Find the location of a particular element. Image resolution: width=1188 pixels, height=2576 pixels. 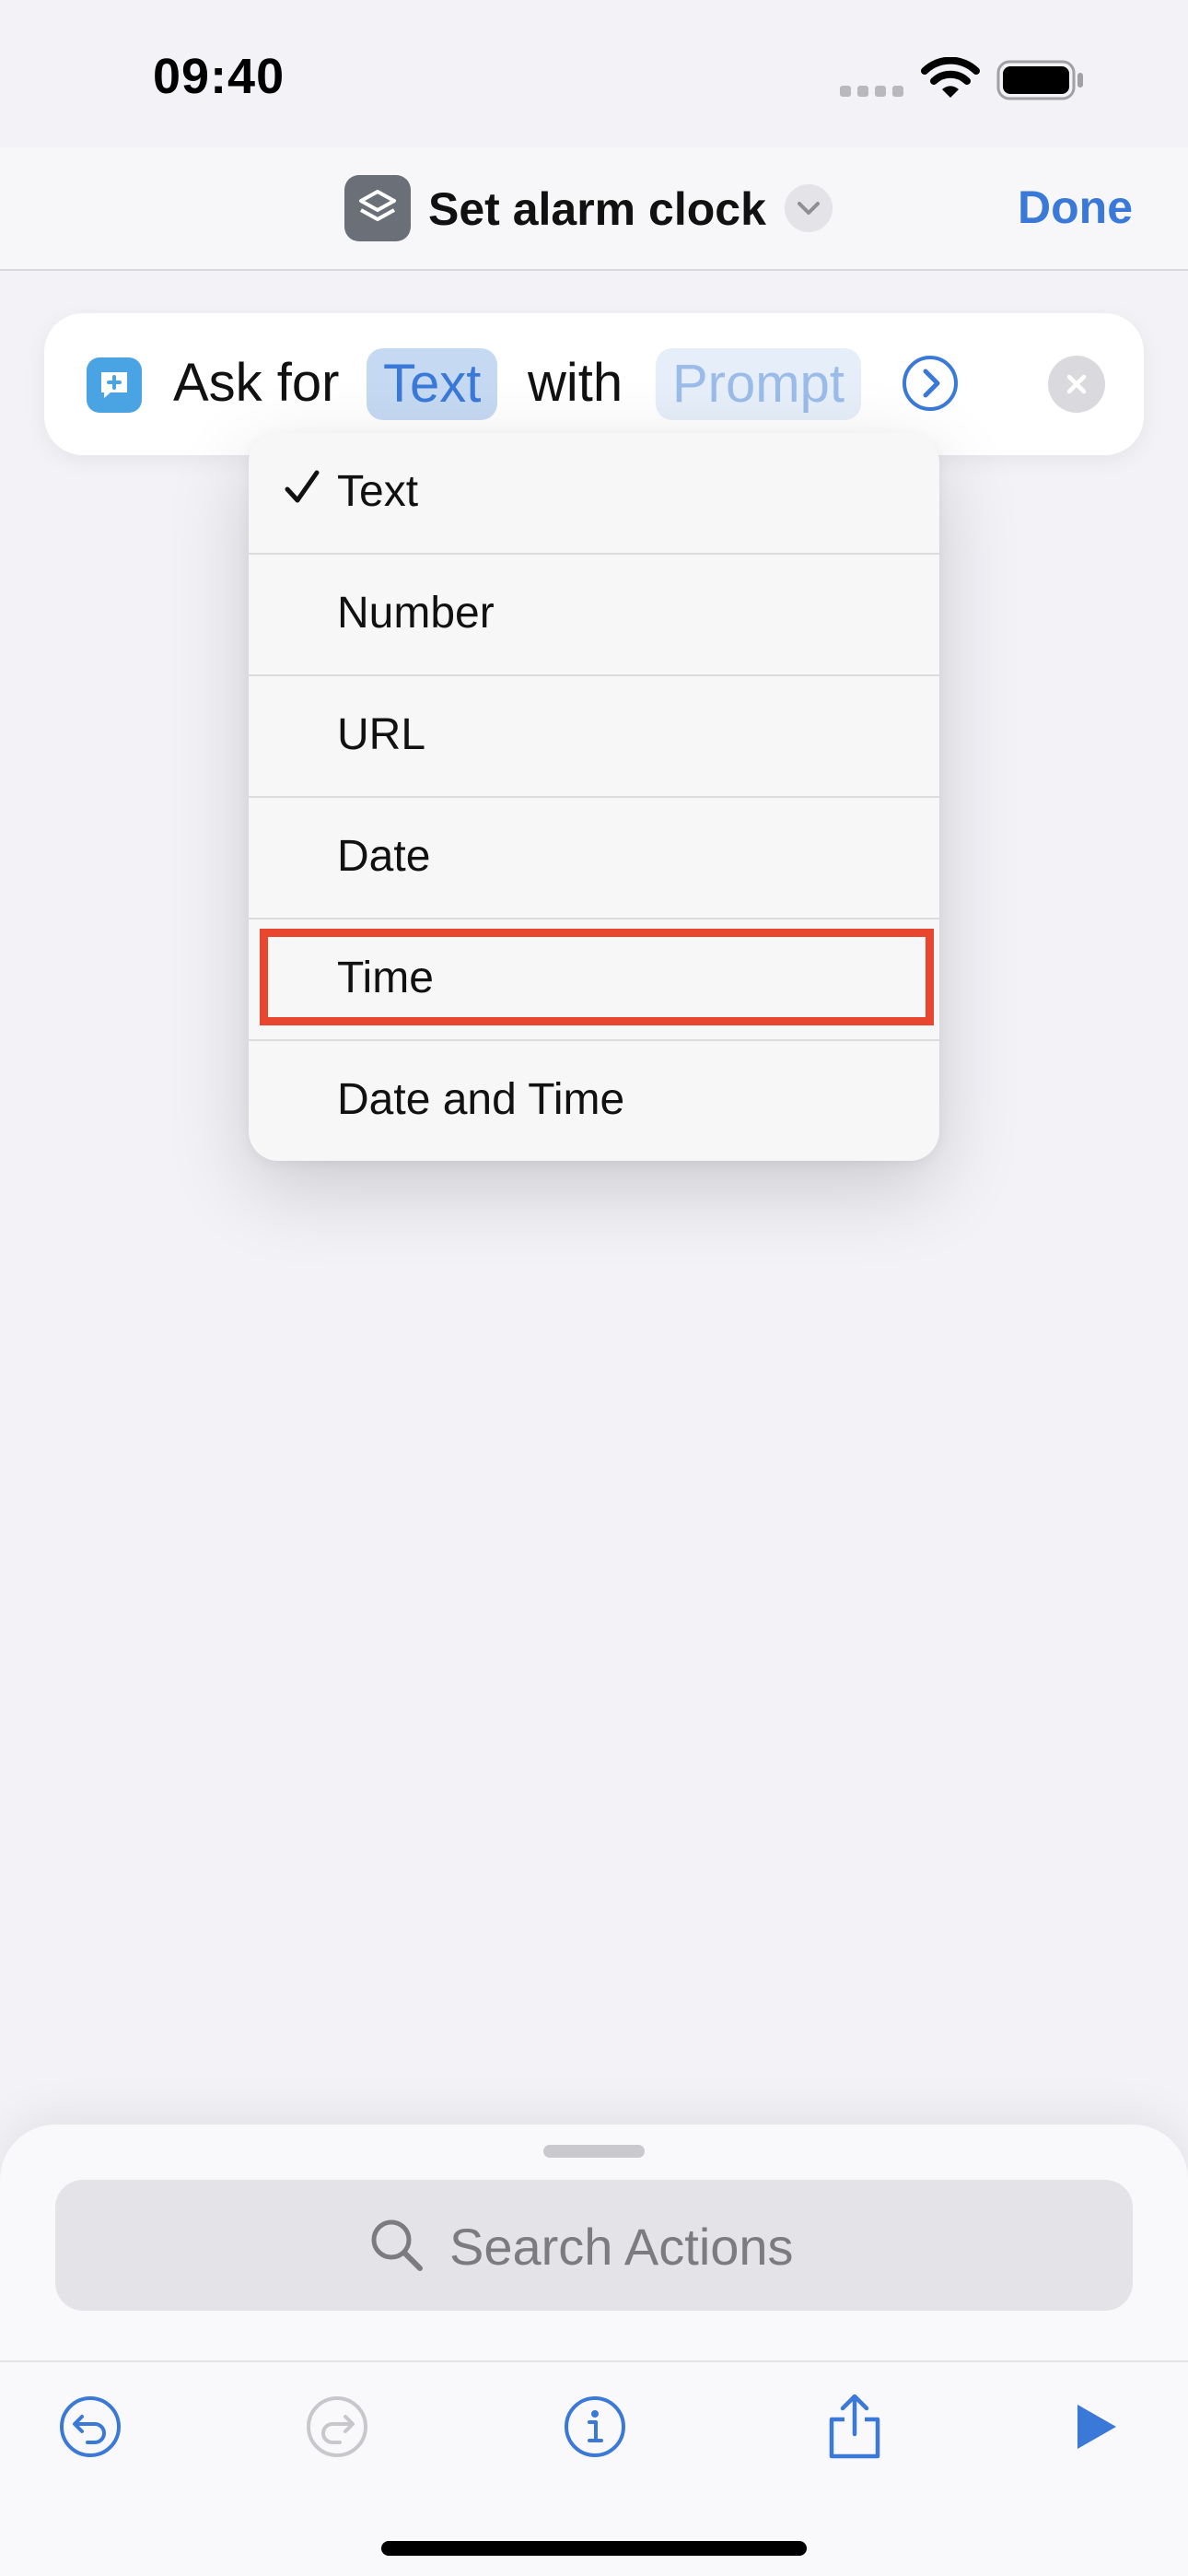

undo-button is located at coordinates (90, 2427).